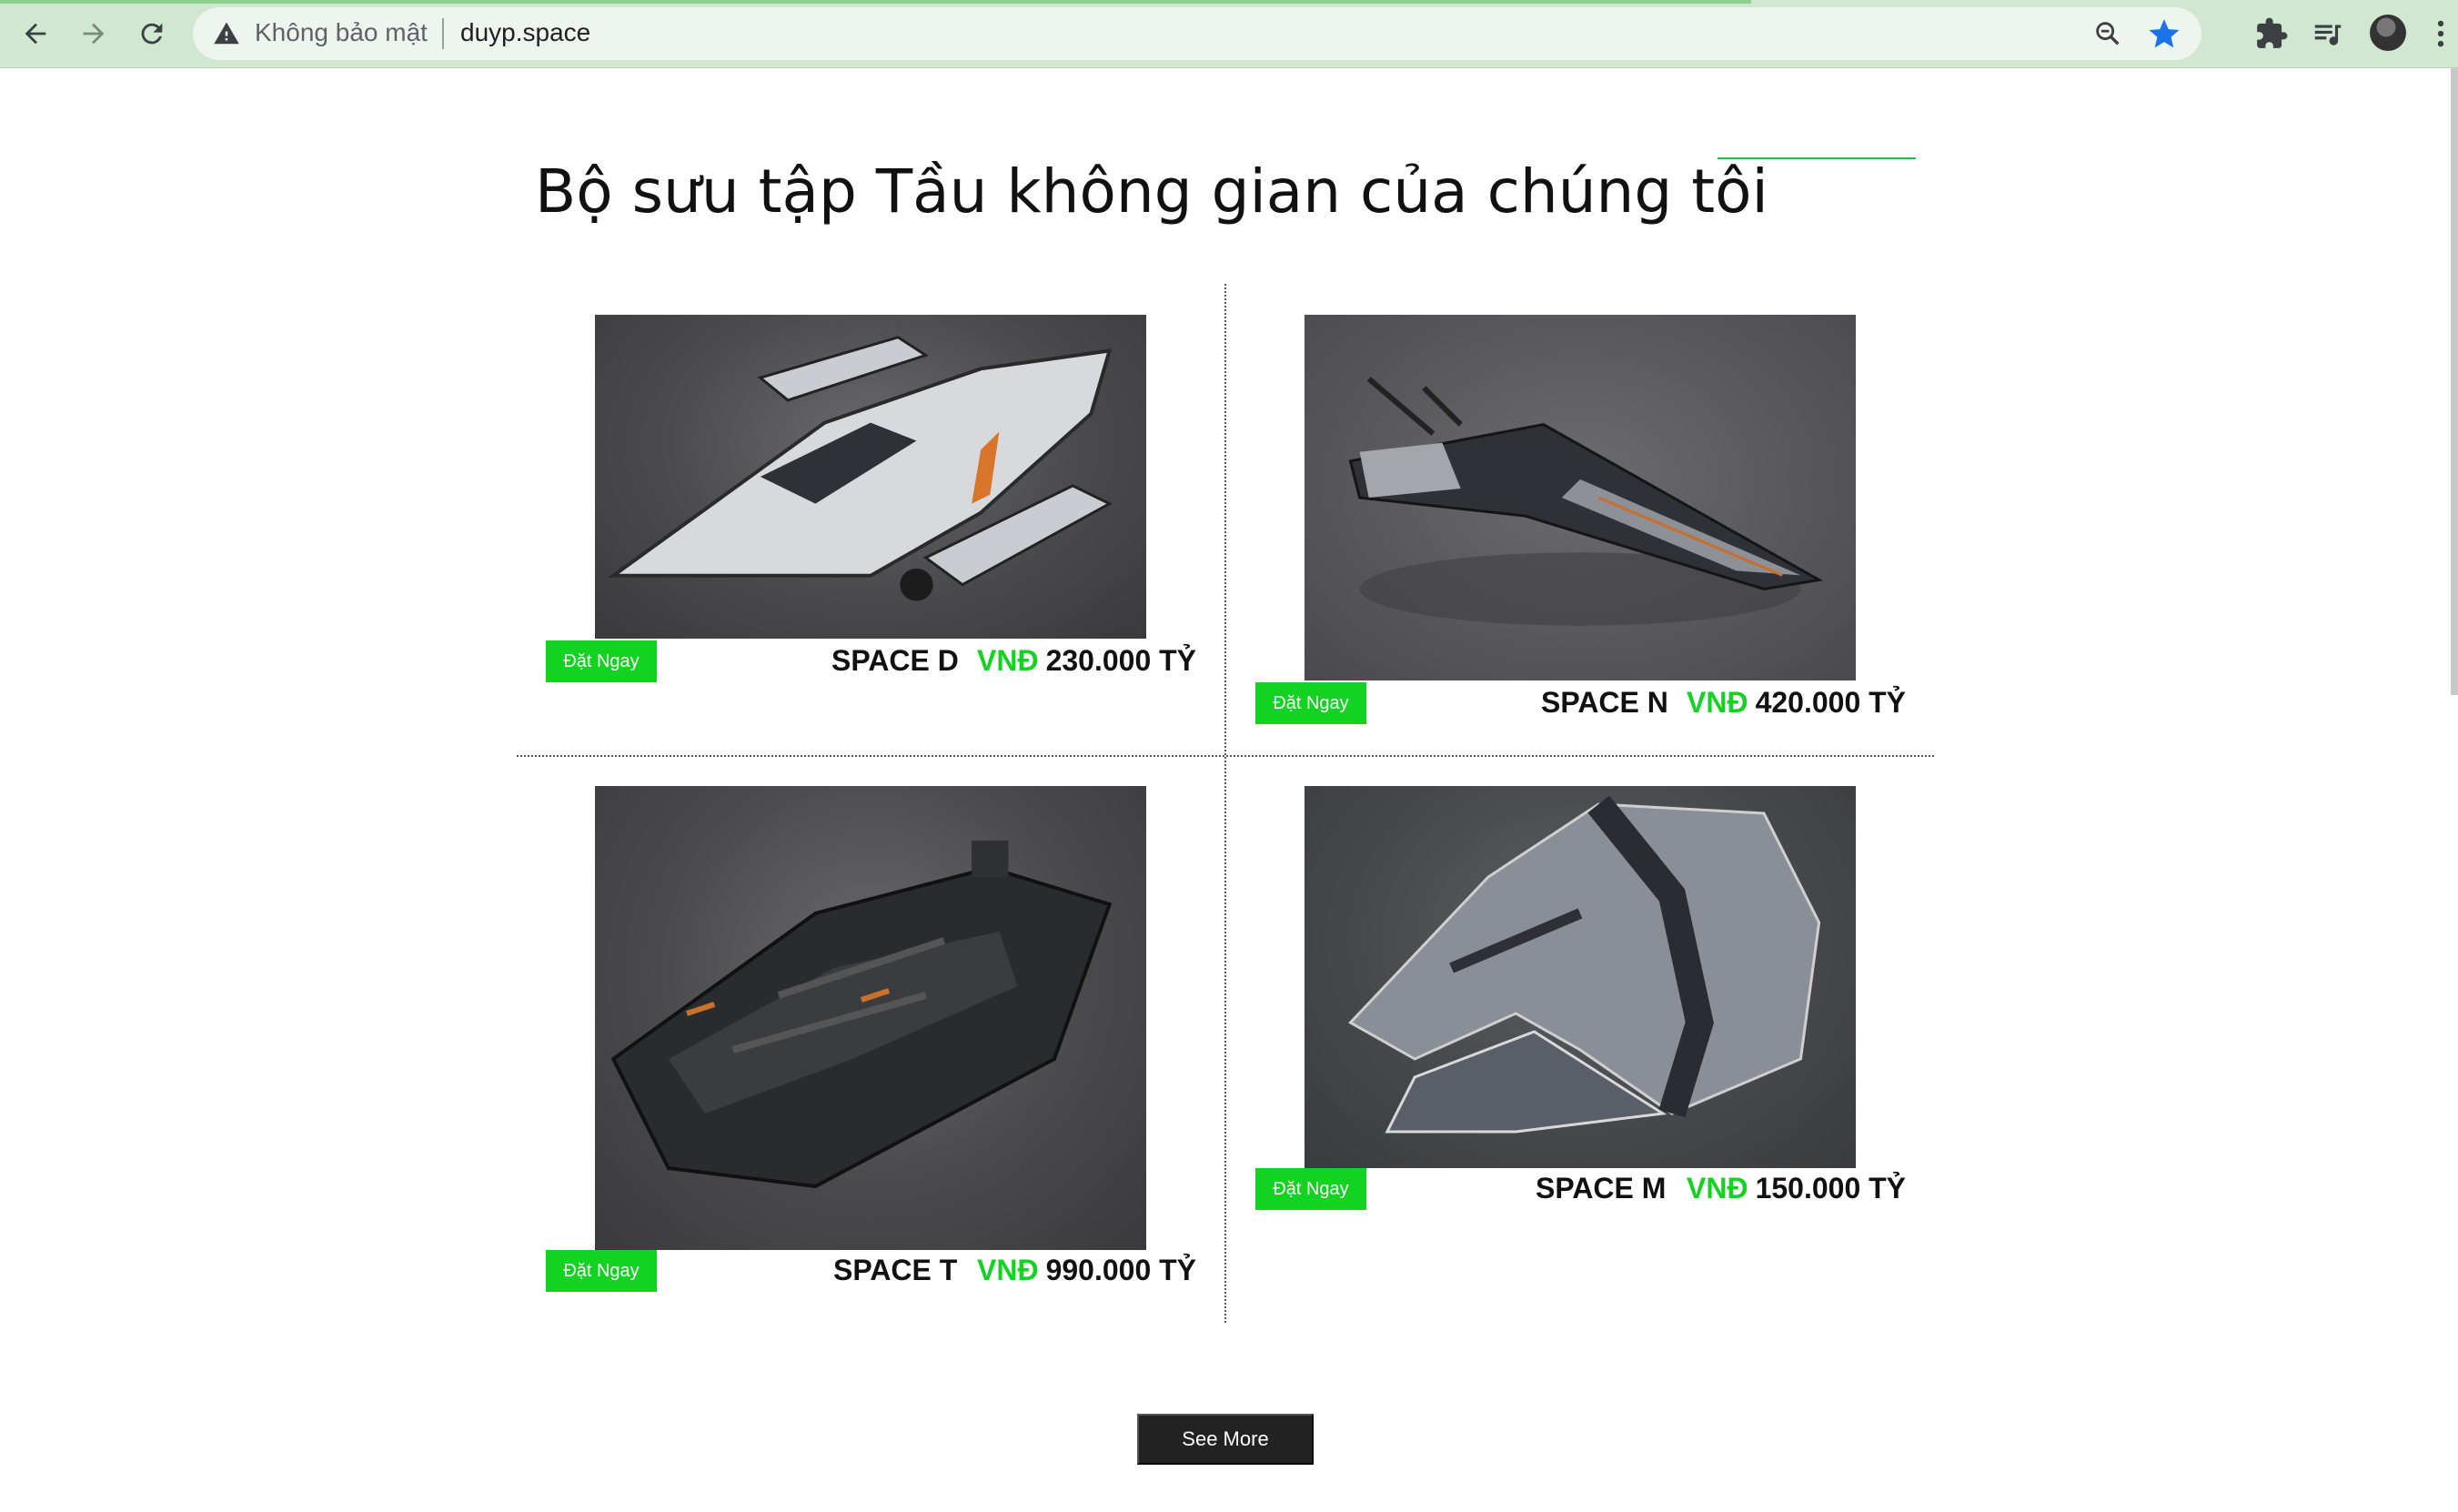 The image size is (2458, 1512). I want to click on url-text: duyp.space, so click(525, 33).